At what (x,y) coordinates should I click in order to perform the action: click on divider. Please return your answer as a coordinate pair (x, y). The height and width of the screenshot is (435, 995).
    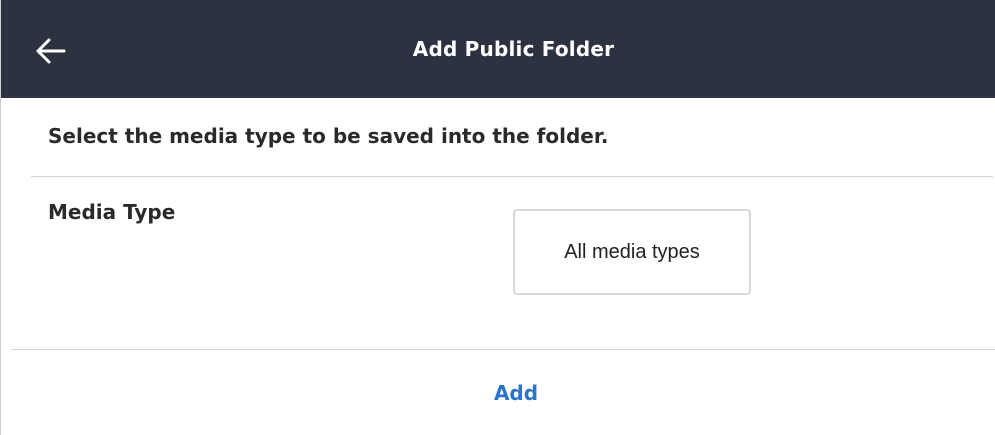
    Looking at the image, I should click on (512, 176).